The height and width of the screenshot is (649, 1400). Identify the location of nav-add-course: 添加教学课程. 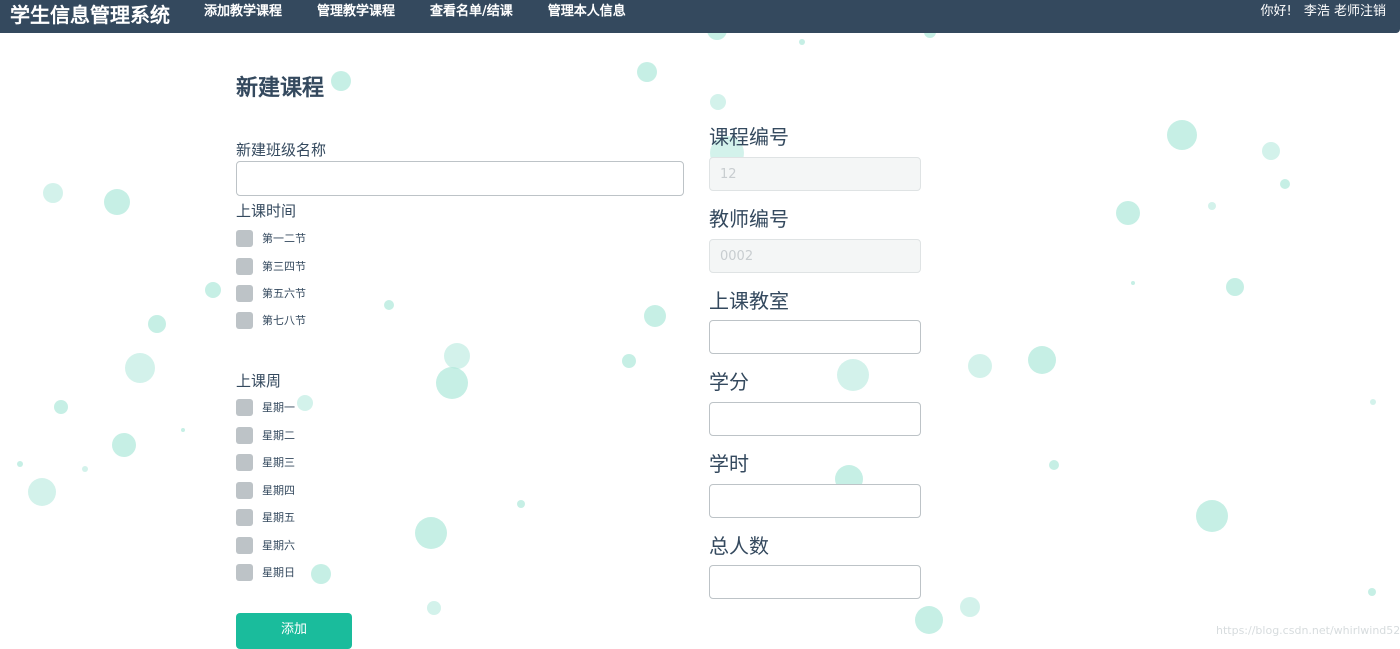
(243, 16).